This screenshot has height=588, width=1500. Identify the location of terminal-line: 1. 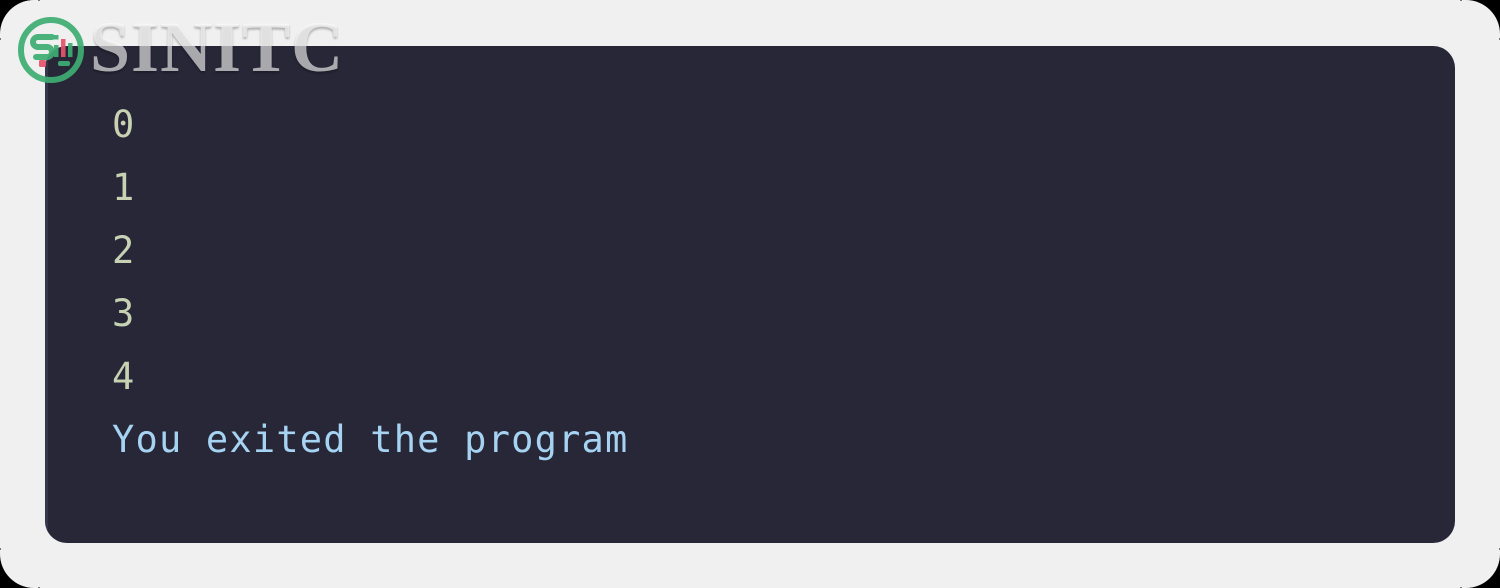
(124, 187).